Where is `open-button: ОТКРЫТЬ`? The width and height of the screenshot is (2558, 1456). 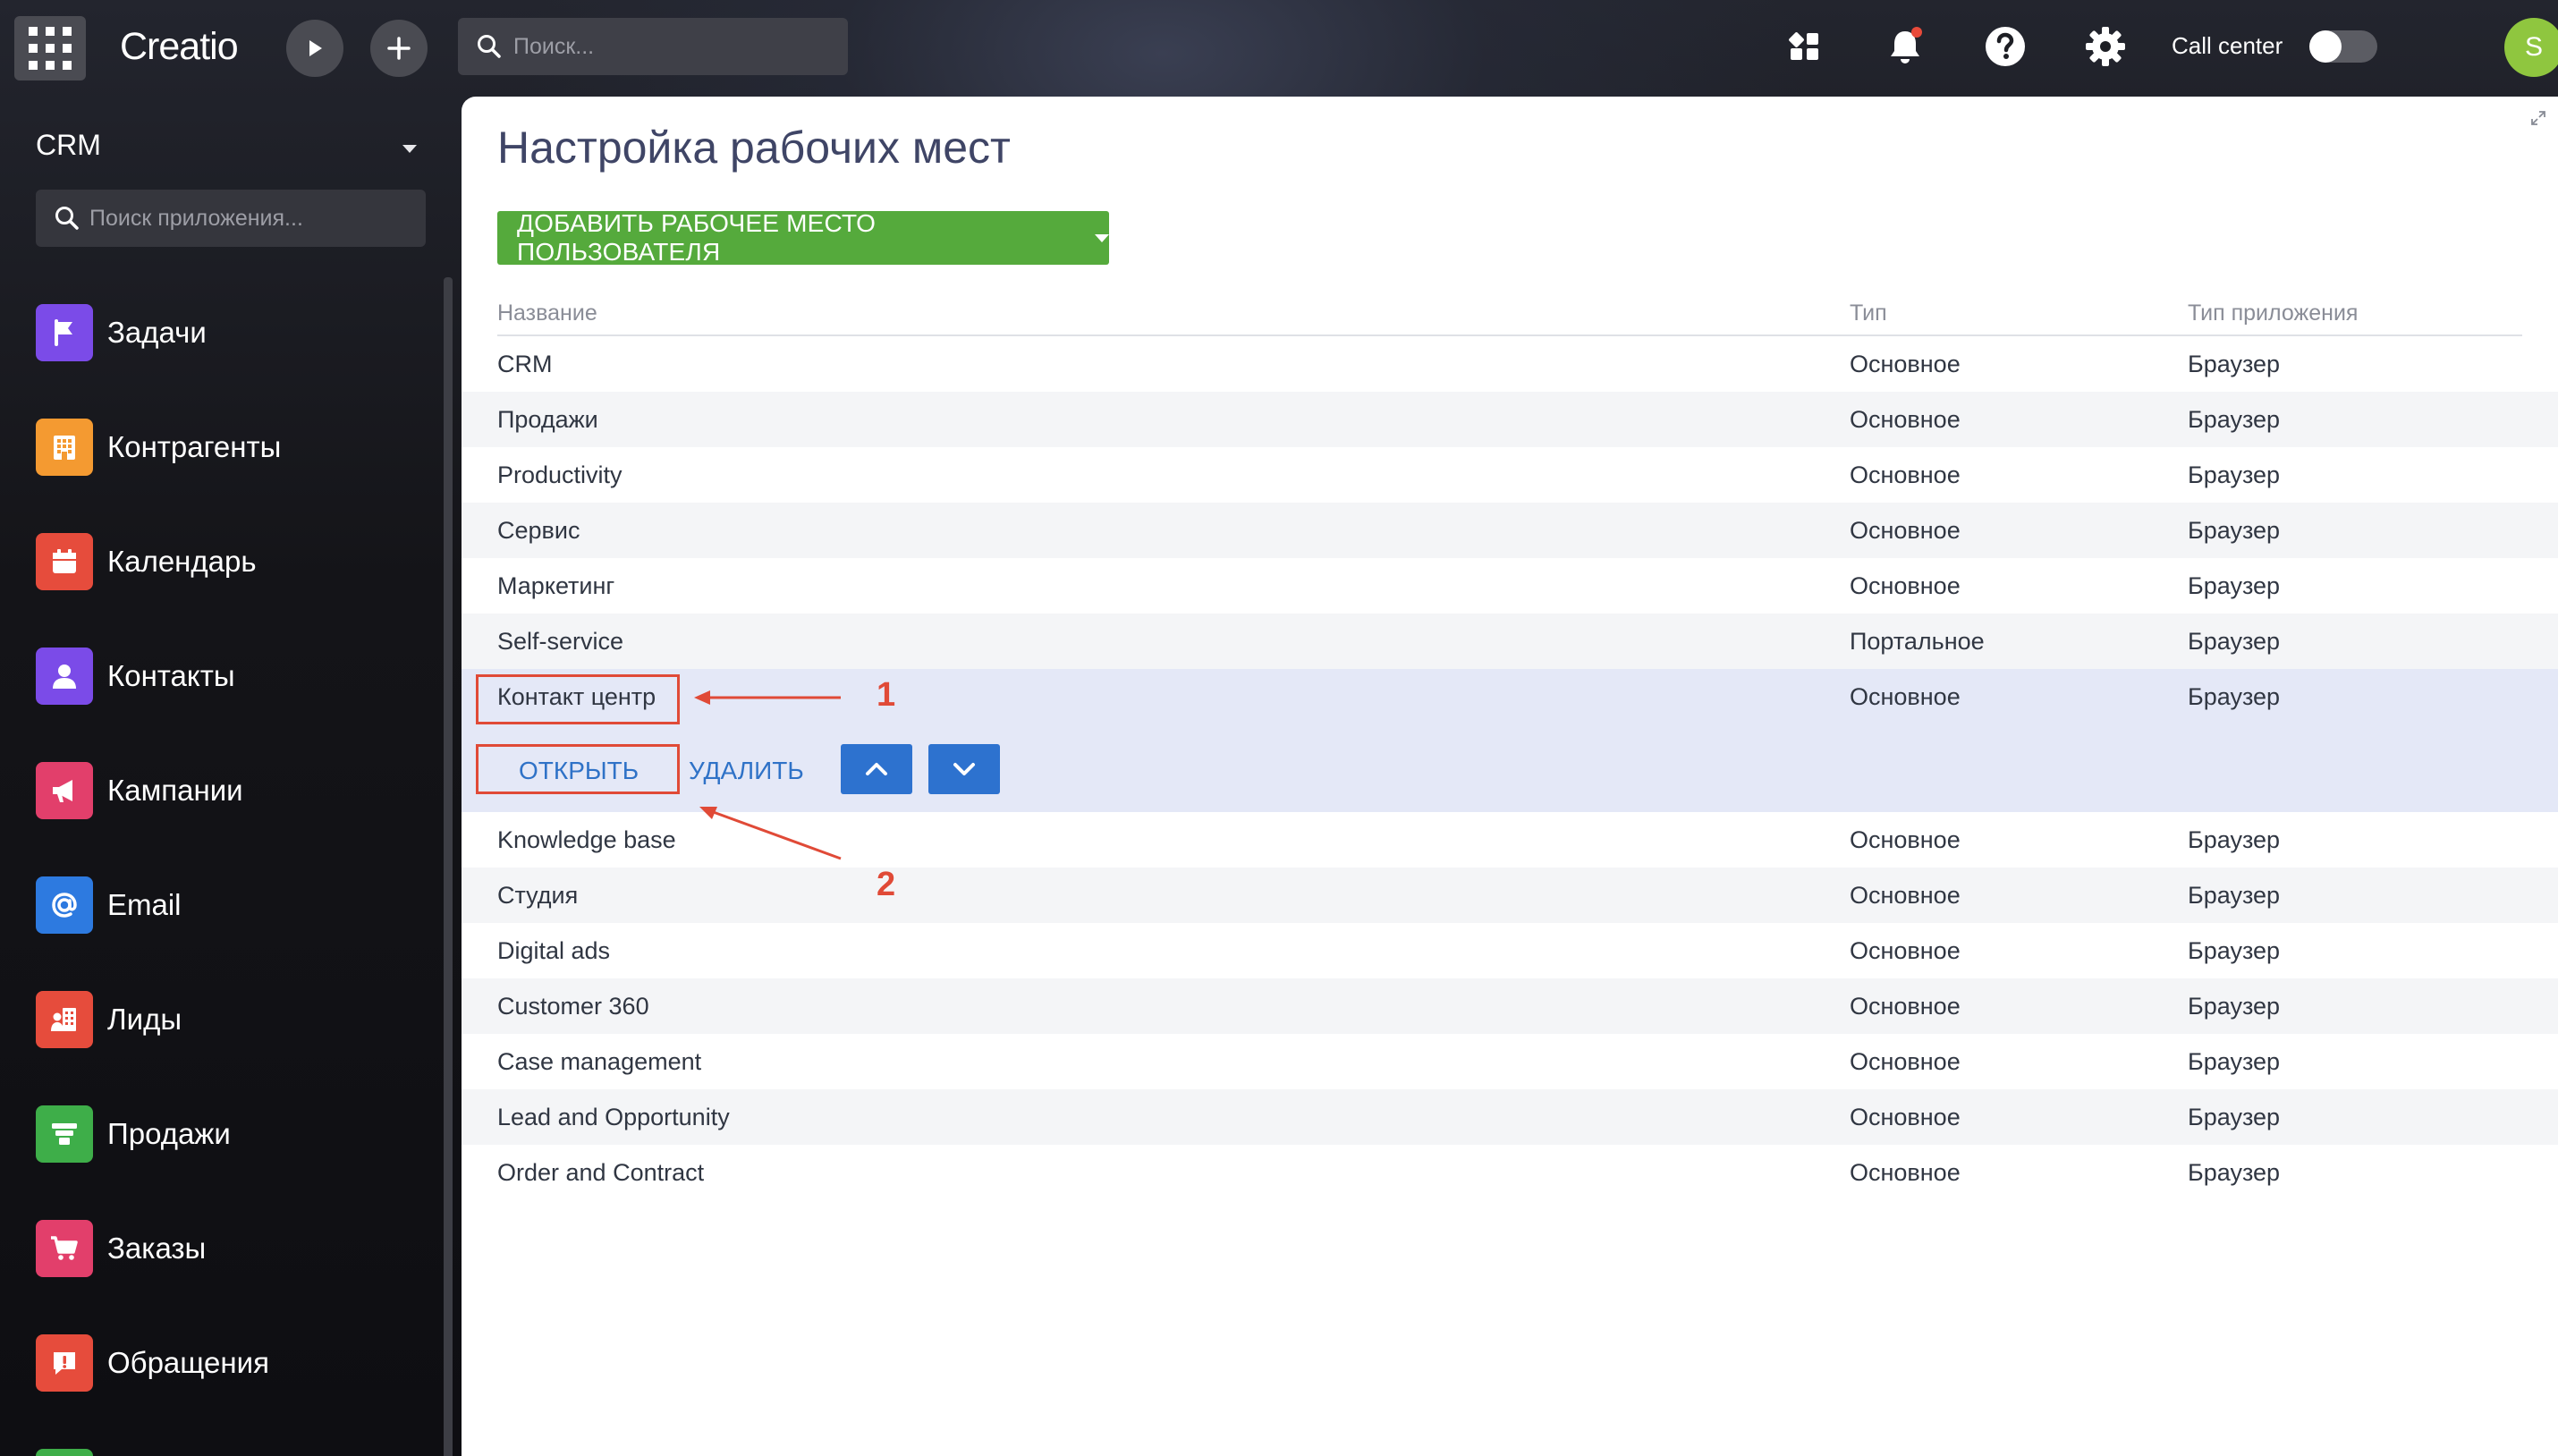
open-button: ОТКРЫТЬ is located at coordinates (579, 771).